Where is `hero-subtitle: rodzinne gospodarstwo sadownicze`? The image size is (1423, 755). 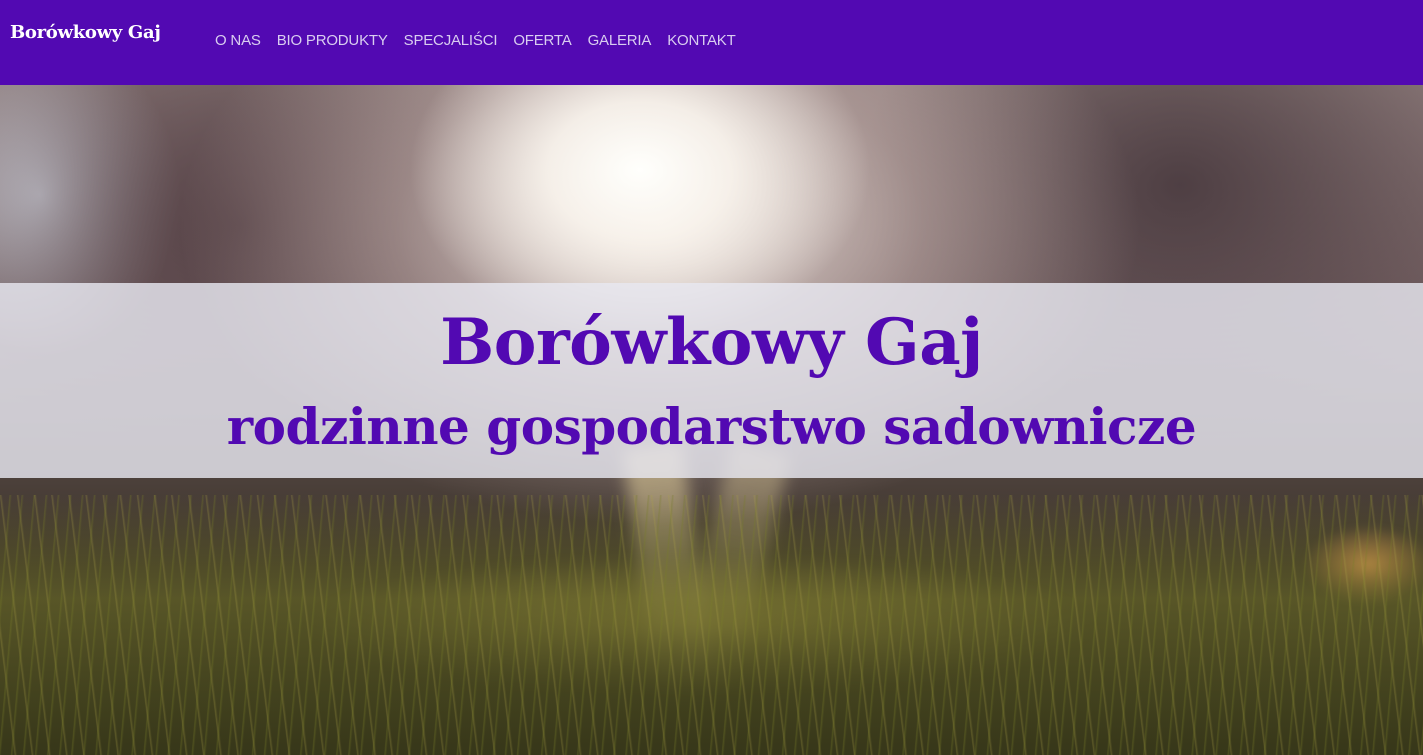 hero-subtitle: rodzinne gospodarstwo sadownicze is located at coordinates (711, 426).